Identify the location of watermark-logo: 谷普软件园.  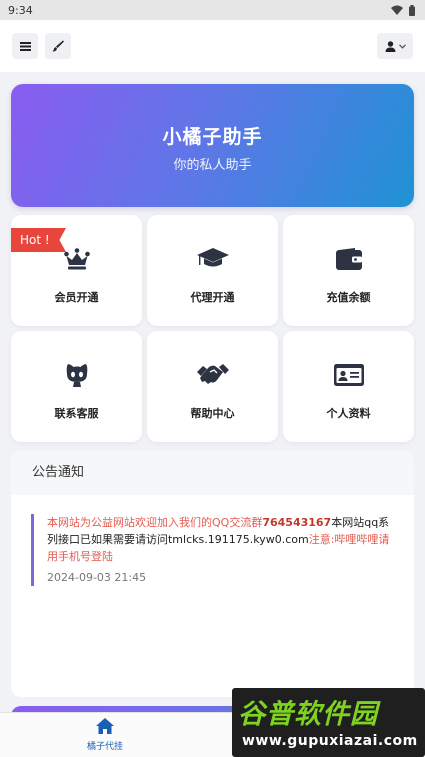
(308, 714).